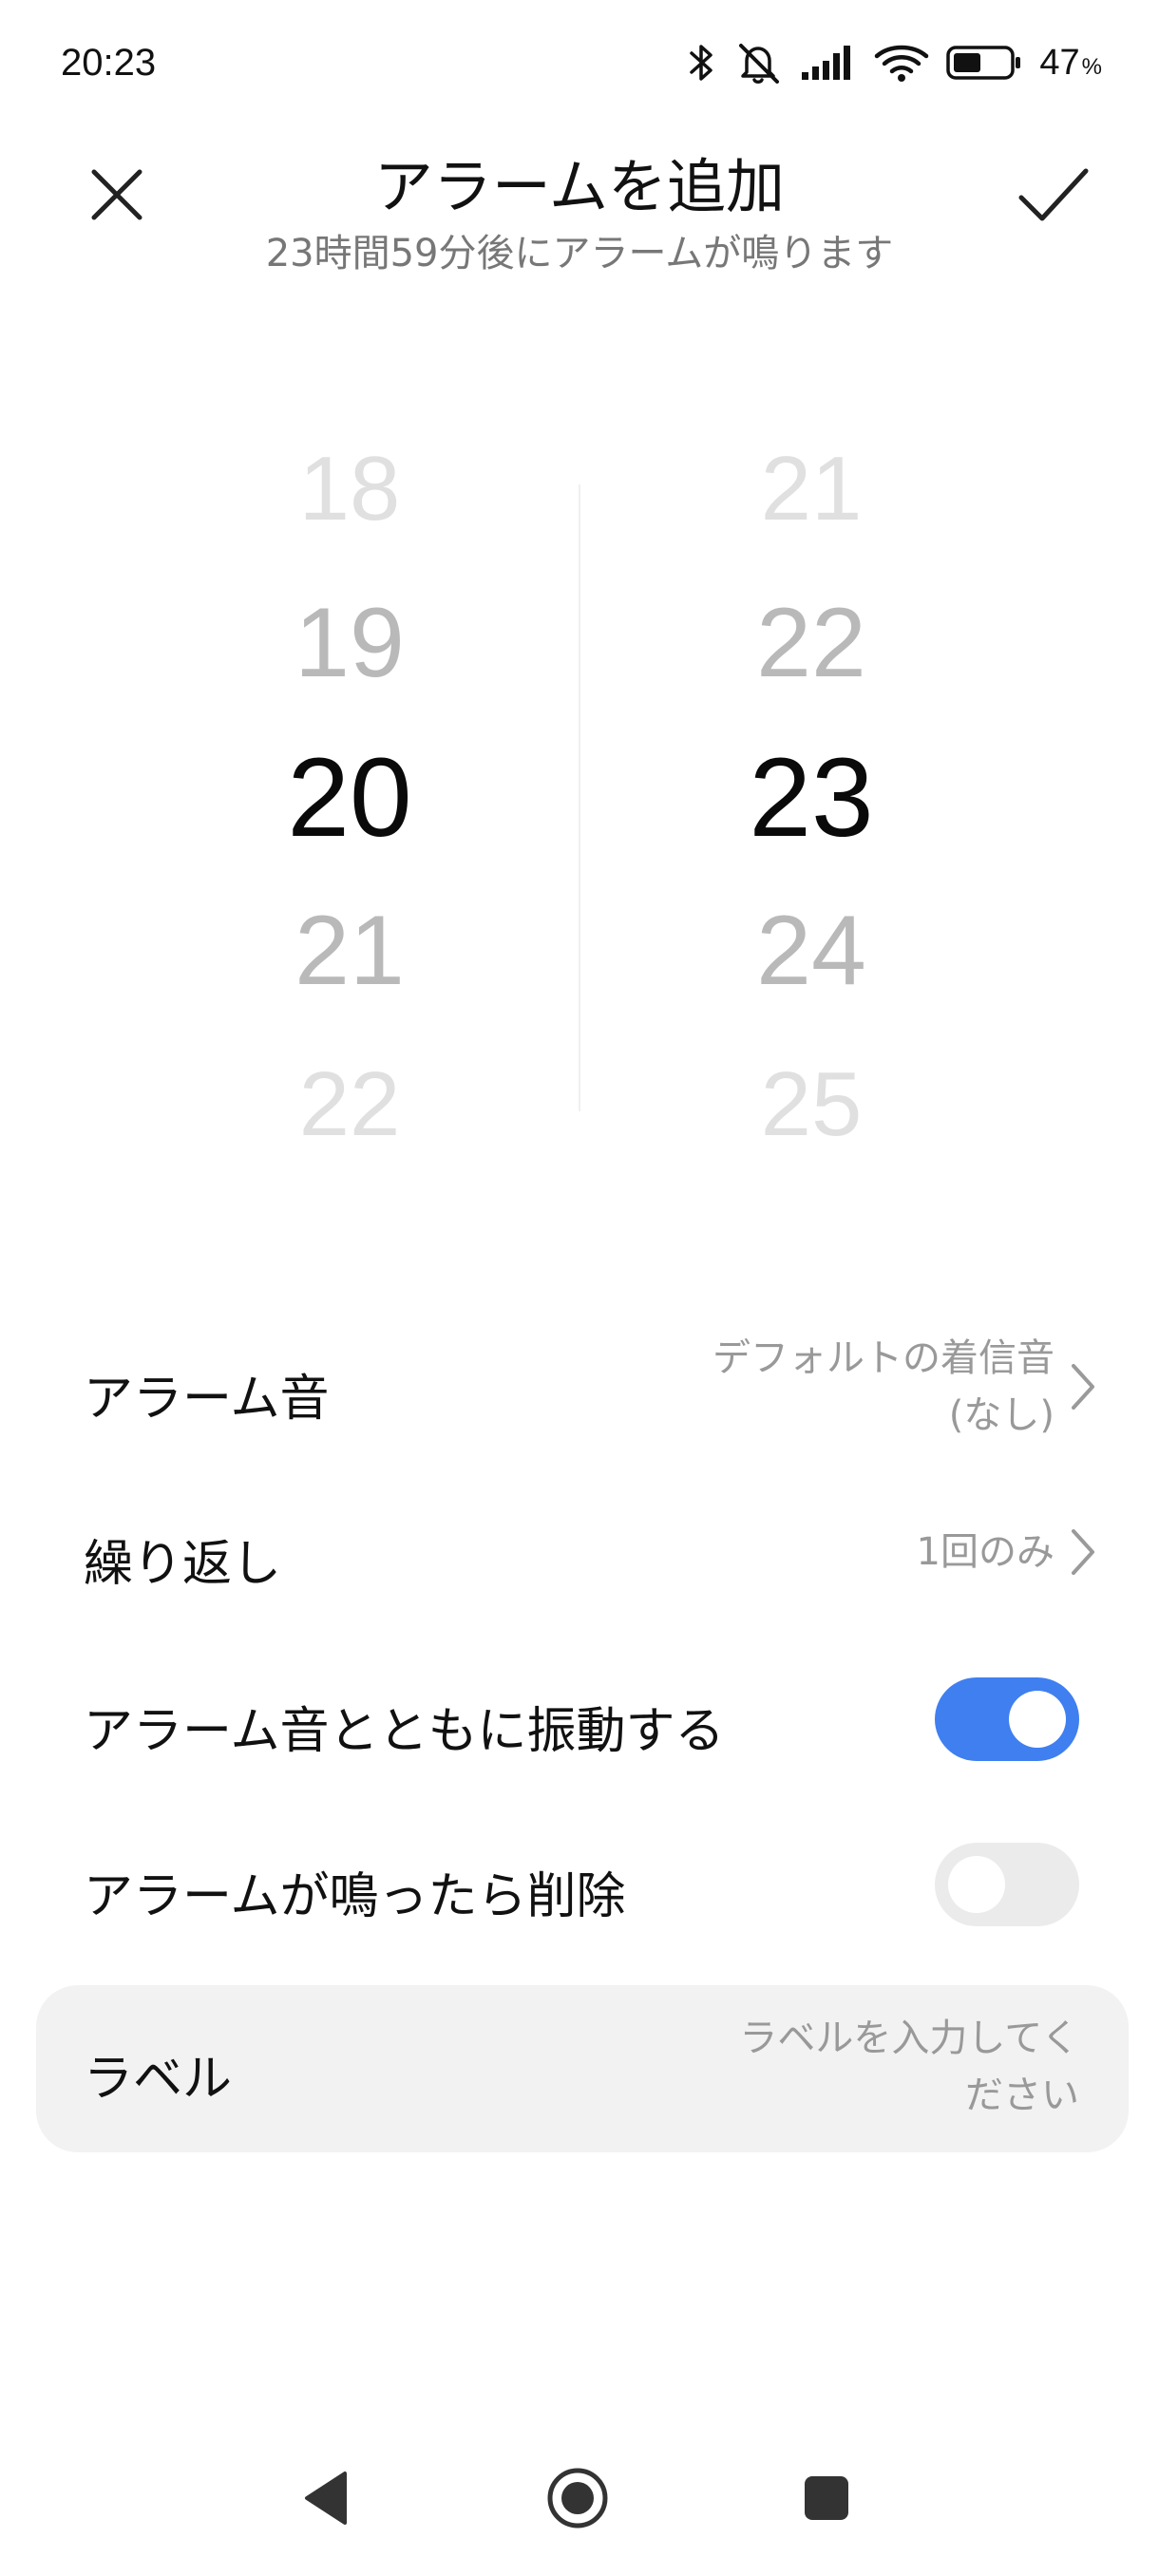 This screenshot has height=2576, width=1159. I want to click on picker-divider, so click(579, 797).